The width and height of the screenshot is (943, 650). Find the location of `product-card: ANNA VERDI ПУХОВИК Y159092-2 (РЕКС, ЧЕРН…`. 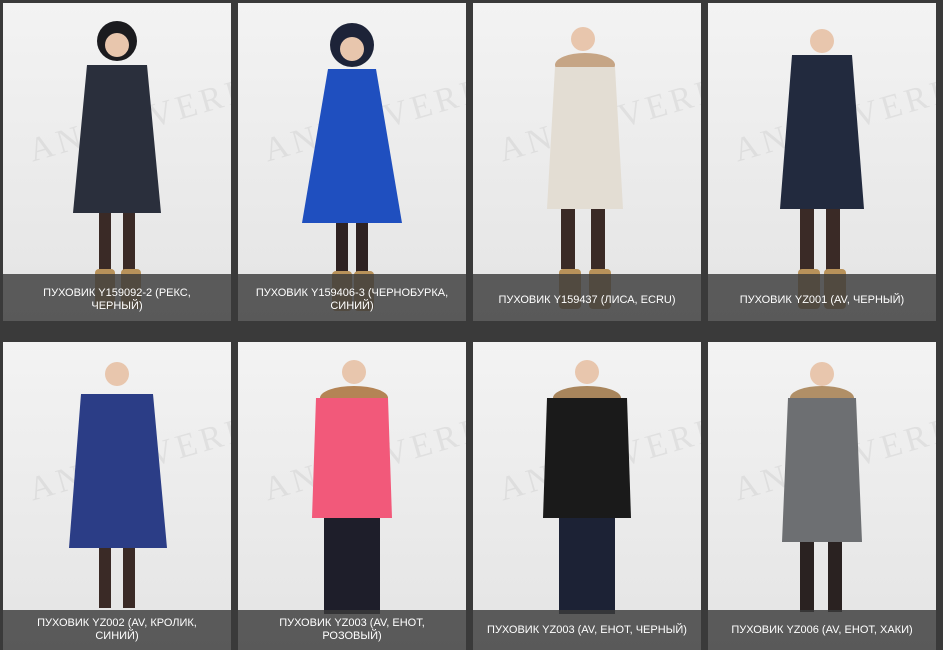

product-card: ANNA VERDI ПУХОВИК Y159092-2 (РЕКС, ЧЕРН… is located at coordinates (117, 162).